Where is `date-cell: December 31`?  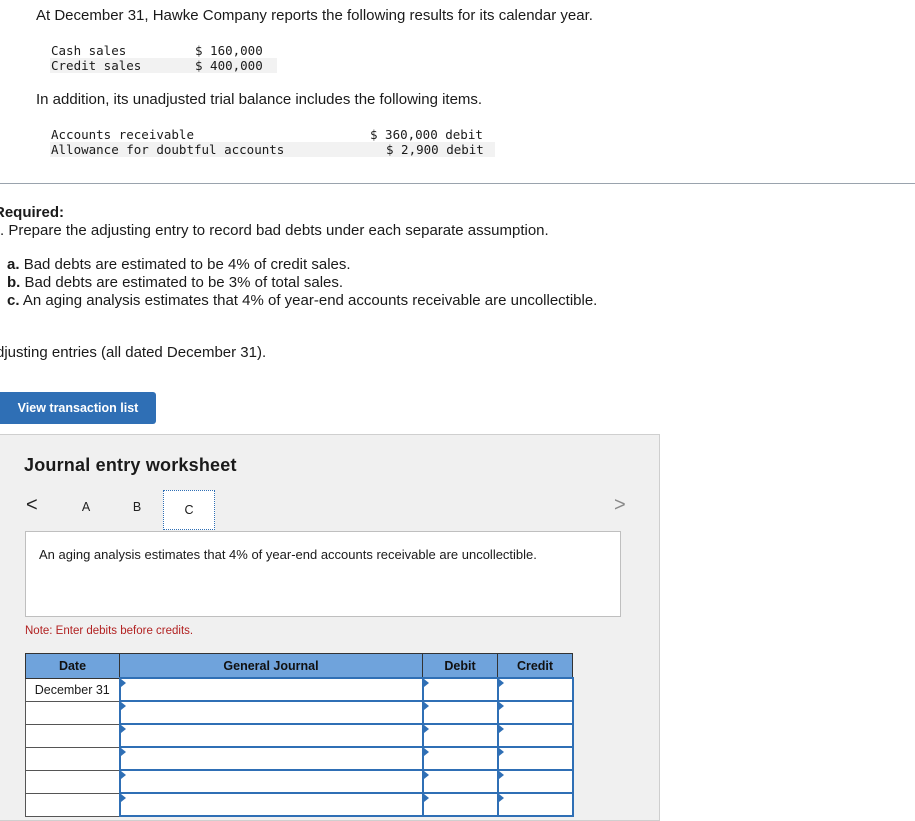
date-cell: December 31 is located at coordinates (72, 689).